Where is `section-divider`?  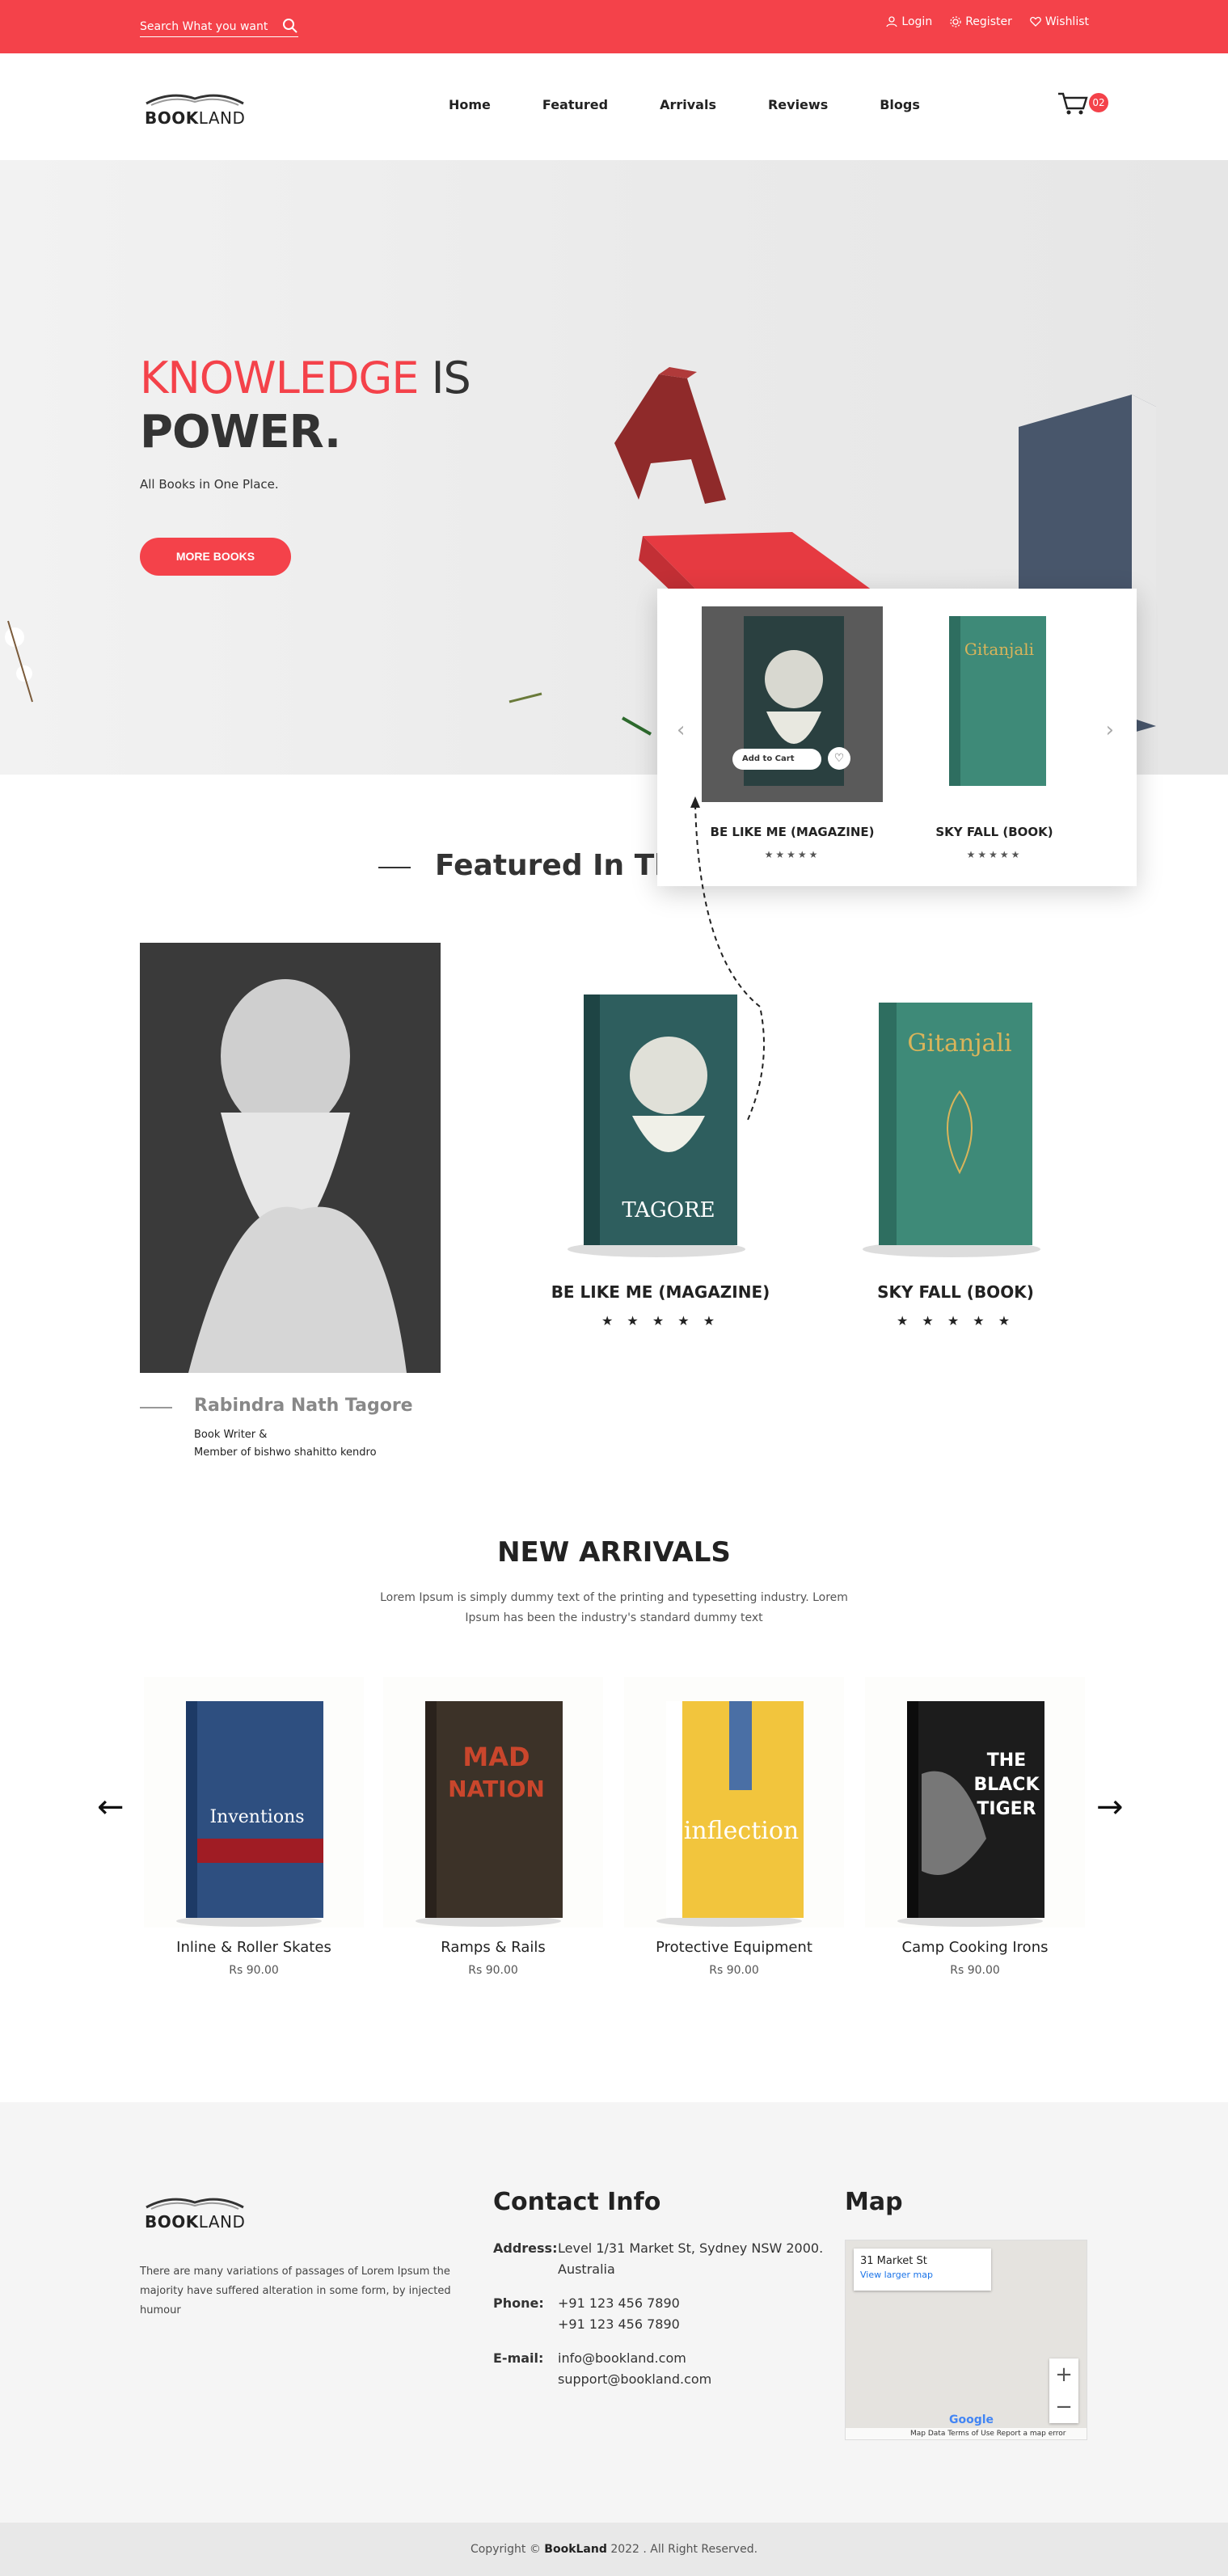 section-divider is located at coordinates (395, 868).